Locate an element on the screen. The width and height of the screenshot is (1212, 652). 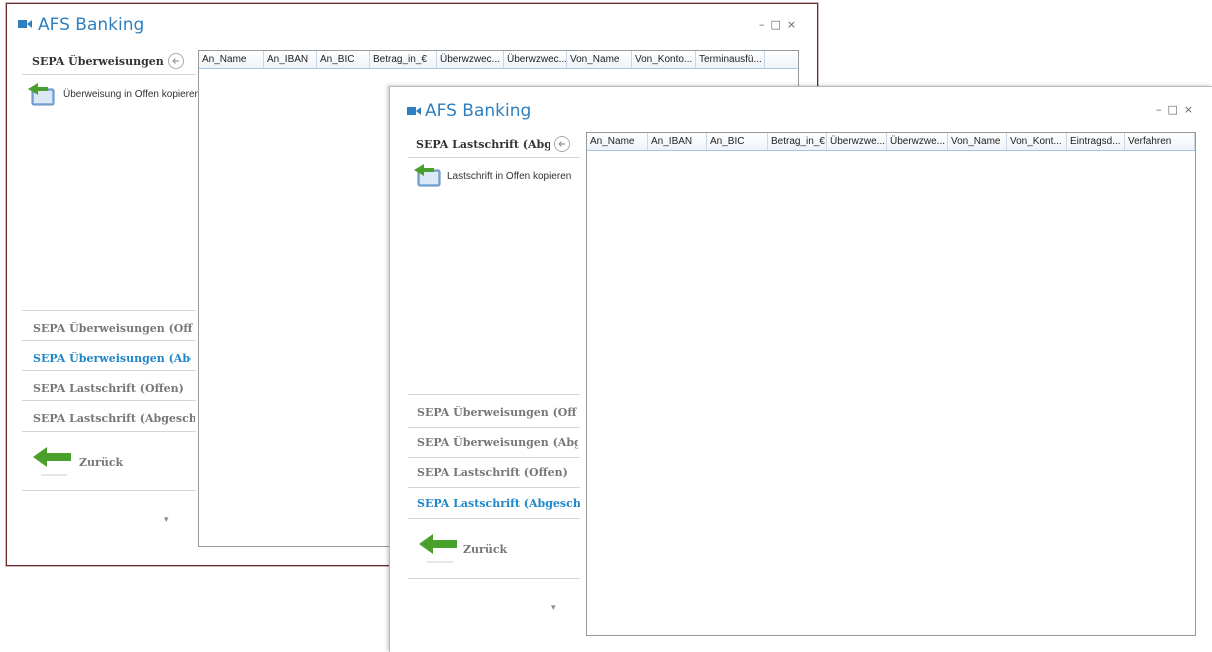
copy-to-open-action: Lastschrift in Offen kopieren is located at coordinates (509, 176).